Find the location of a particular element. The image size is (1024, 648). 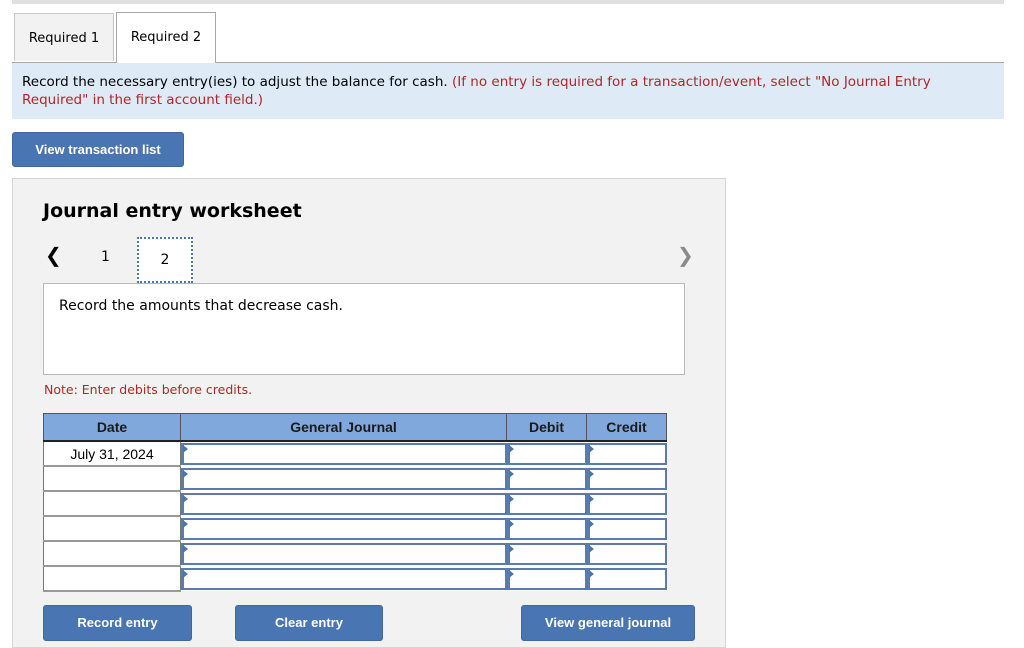

header-date: Date is located at coordinates (112, 427).